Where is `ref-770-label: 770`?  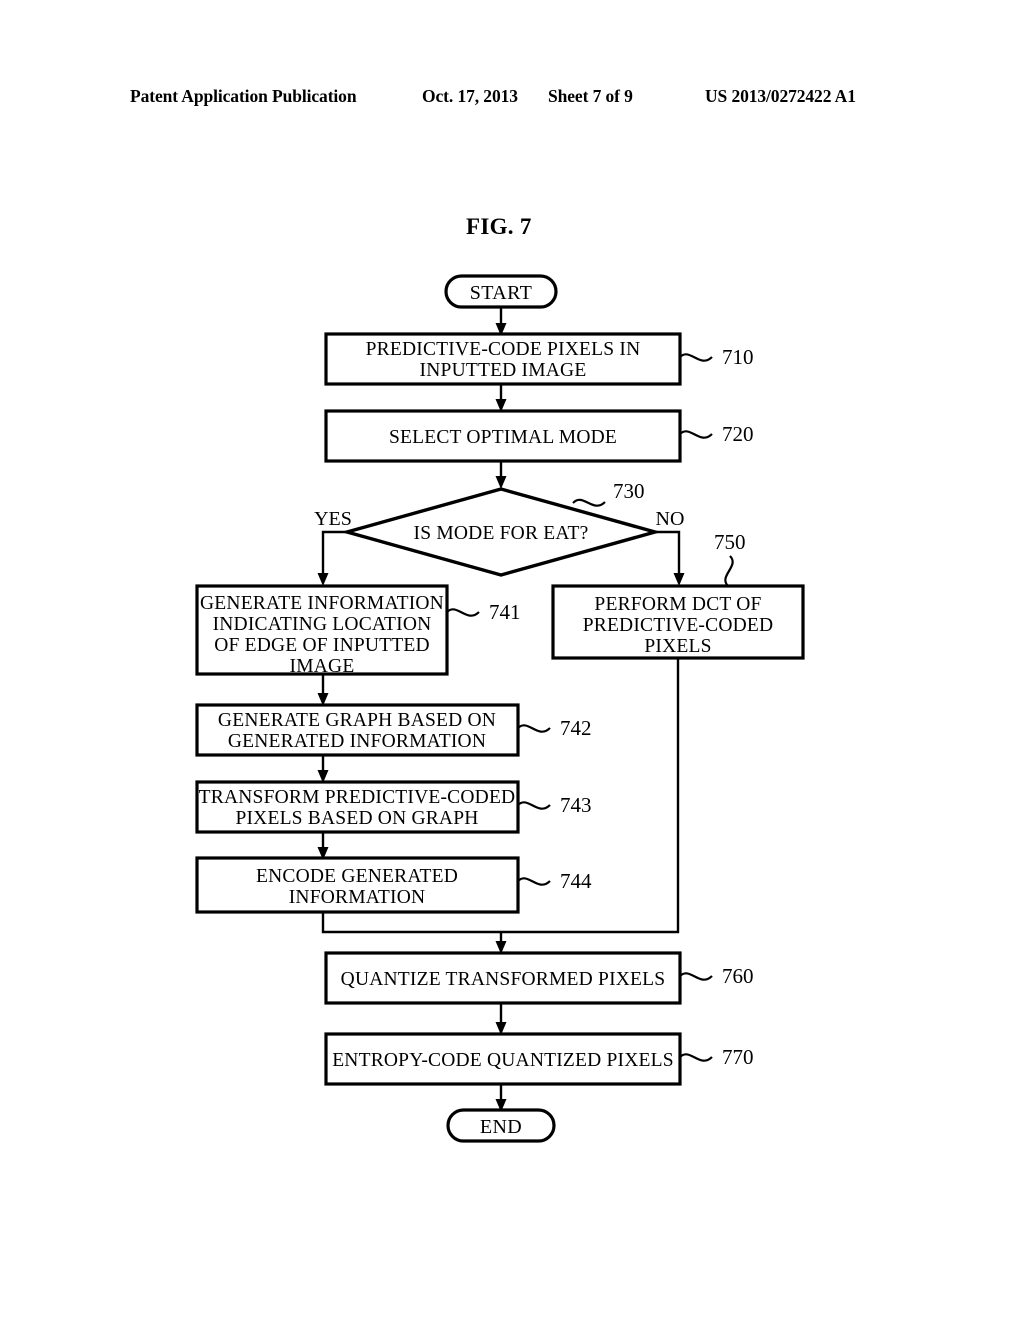
ref-770-label: 770 is located at coordinates (738, 1057).